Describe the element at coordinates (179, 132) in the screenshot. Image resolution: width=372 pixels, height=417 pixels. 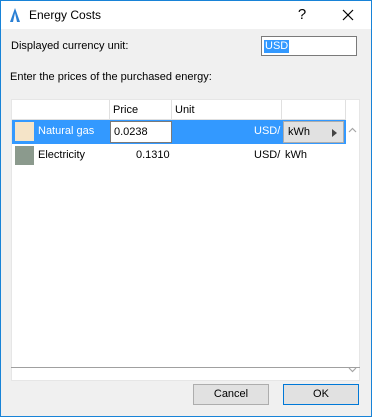
I see `table-row-natural-gas: Natural gas 0.0238 USD/ kWh` at that location.